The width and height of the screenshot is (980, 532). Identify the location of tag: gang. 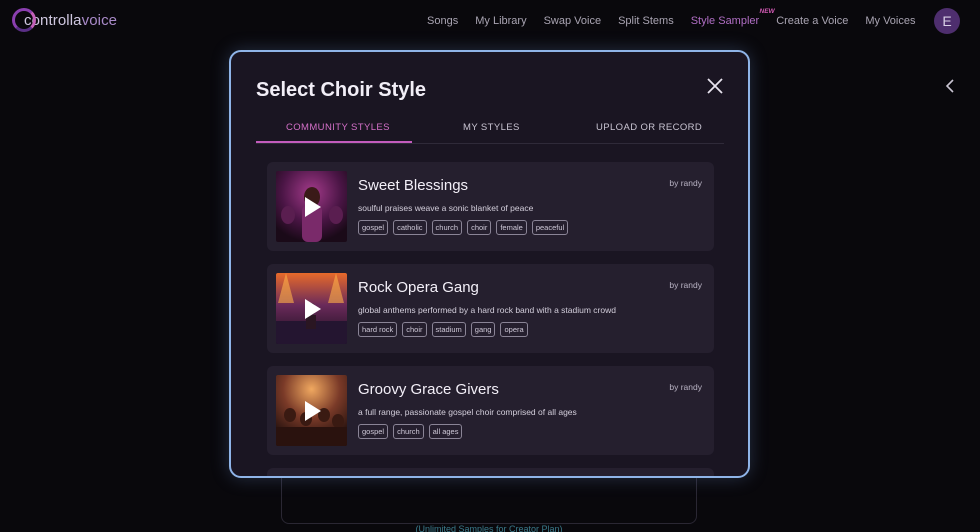
(483, 329).